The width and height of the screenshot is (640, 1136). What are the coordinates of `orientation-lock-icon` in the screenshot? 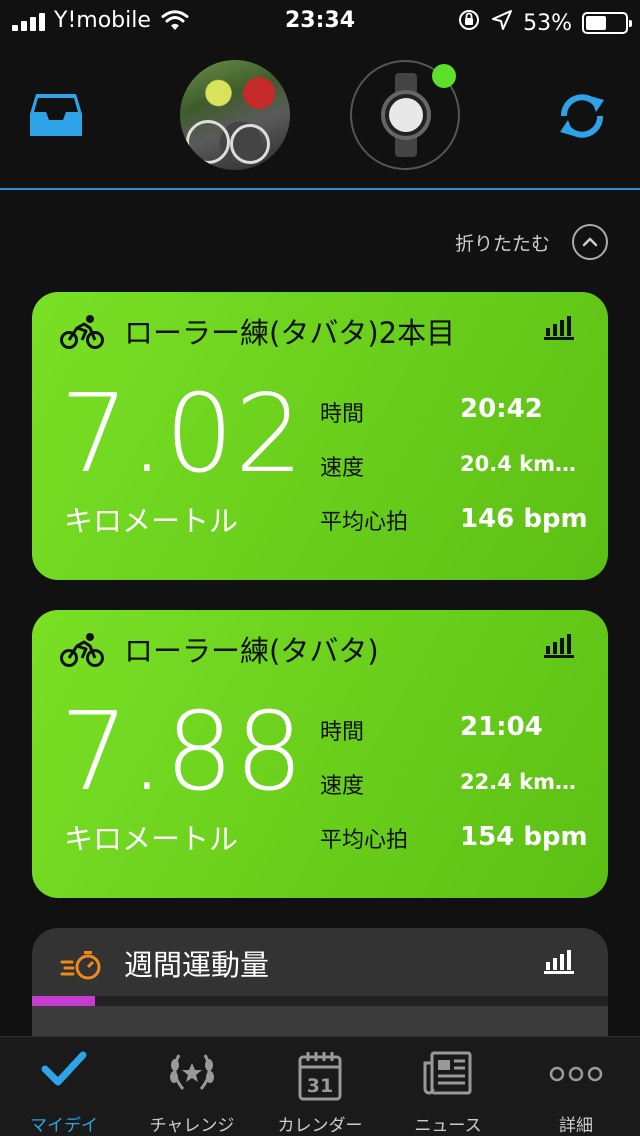 It's located at (469, 23).